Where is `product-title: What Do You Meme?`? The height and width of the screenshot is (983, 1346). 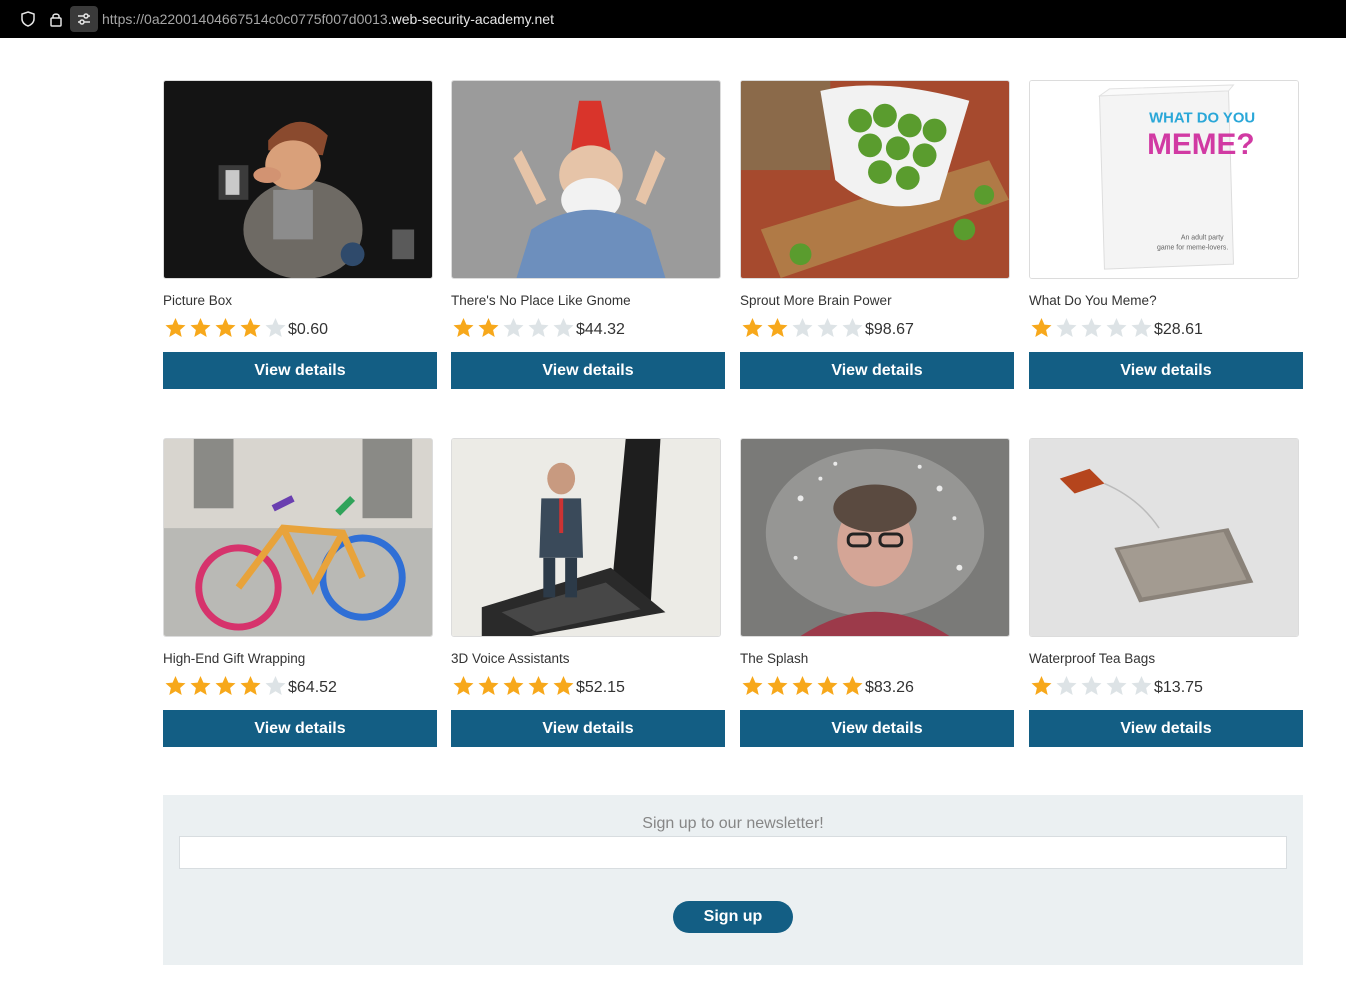 product-title: What Do You Meme? is located at coordinates (1093, 300).